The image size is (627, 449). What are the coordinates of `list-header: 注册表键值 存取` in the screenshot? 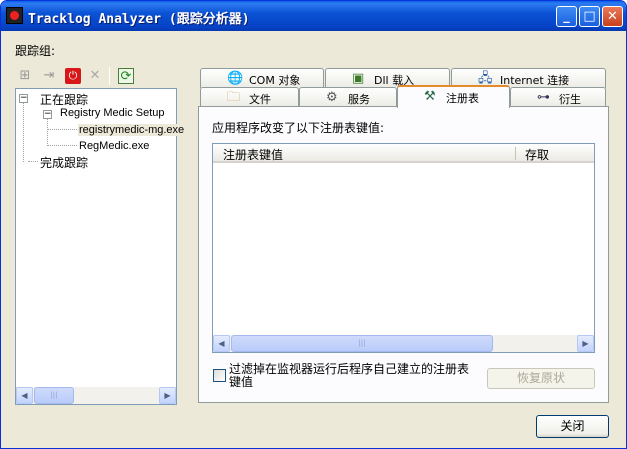 It's located at (403, 153).